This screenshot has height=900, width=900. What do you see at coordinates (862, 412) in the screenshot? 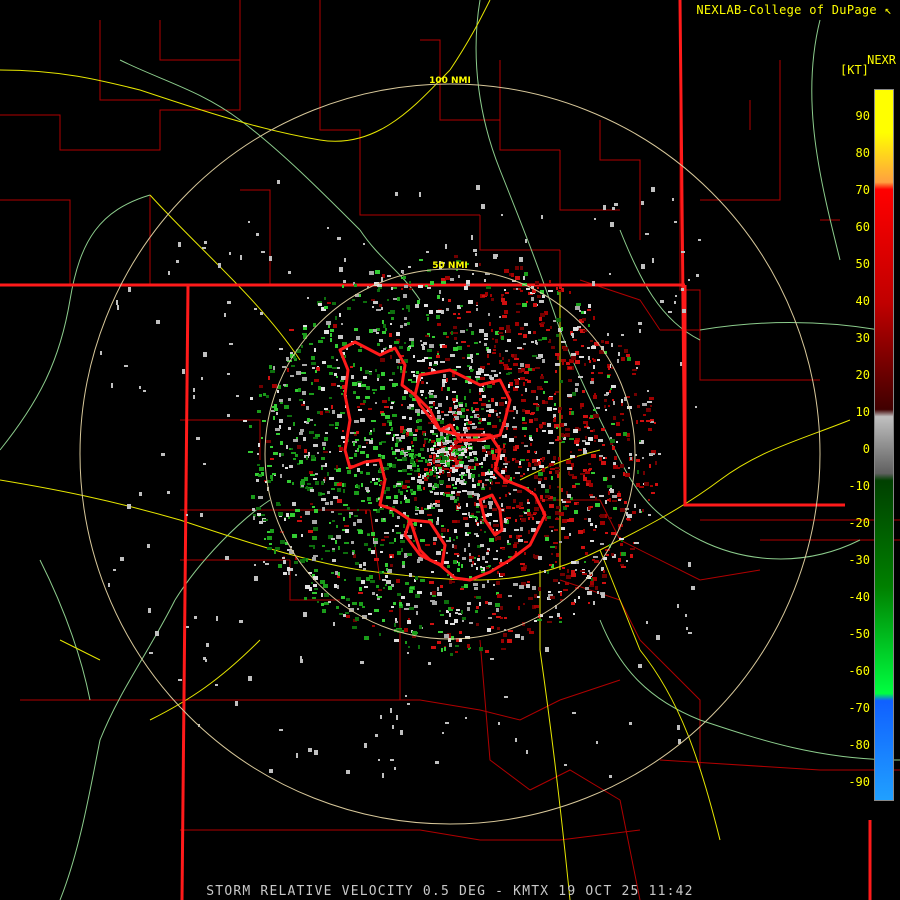
I see `color-bar-tick: 10` at bounding box center [862, 412].